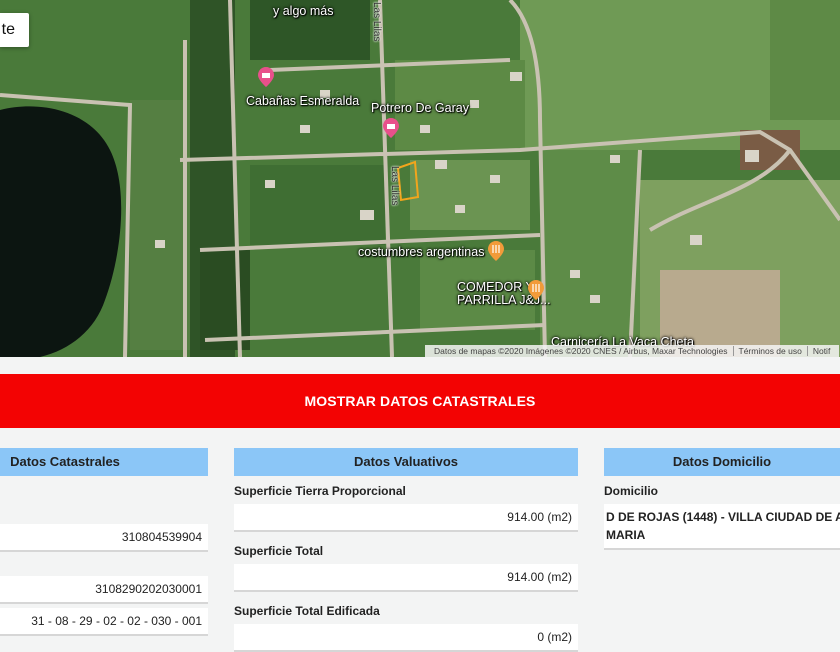 The image size is (840, 652). Describe the element at coordinates (421, 252) in the screenshot. I see `map-place-label: costumbres argentinas` at that location.